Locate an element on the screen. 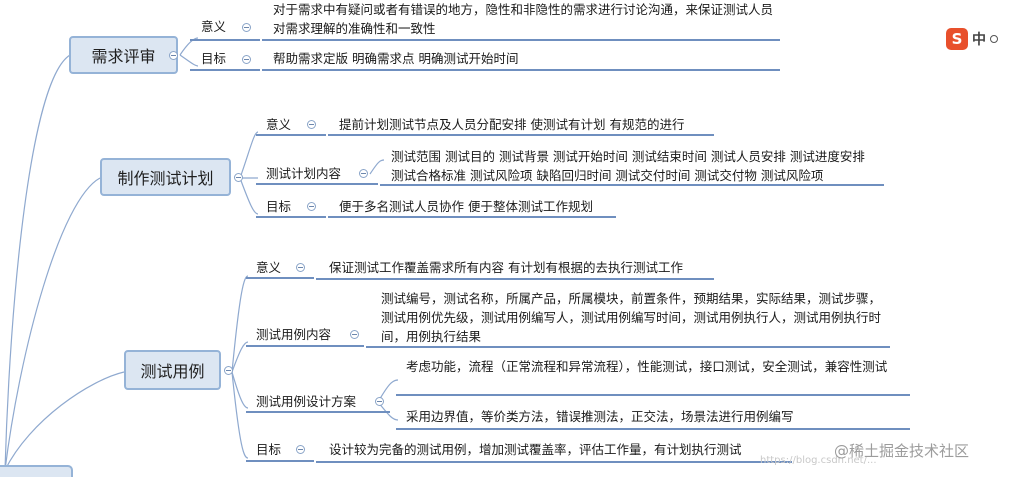  plan-meaning-label: 意义 is located at coordinates (279, 124).